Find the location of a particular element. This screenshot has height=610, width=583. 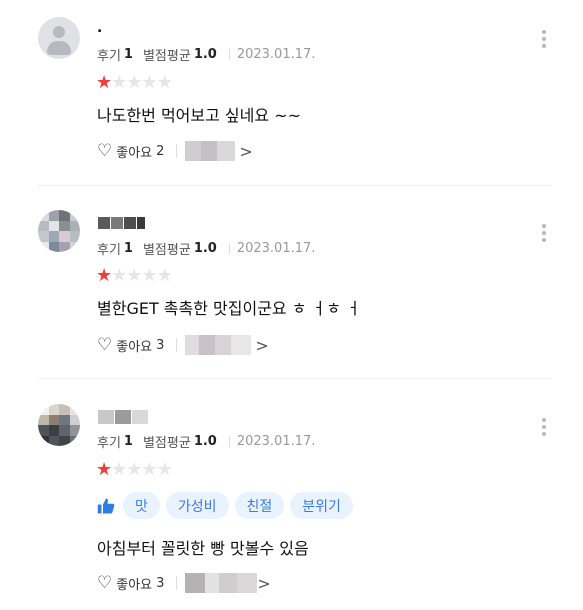

tag-chip: 맛 is located at coordinates (141, 505).